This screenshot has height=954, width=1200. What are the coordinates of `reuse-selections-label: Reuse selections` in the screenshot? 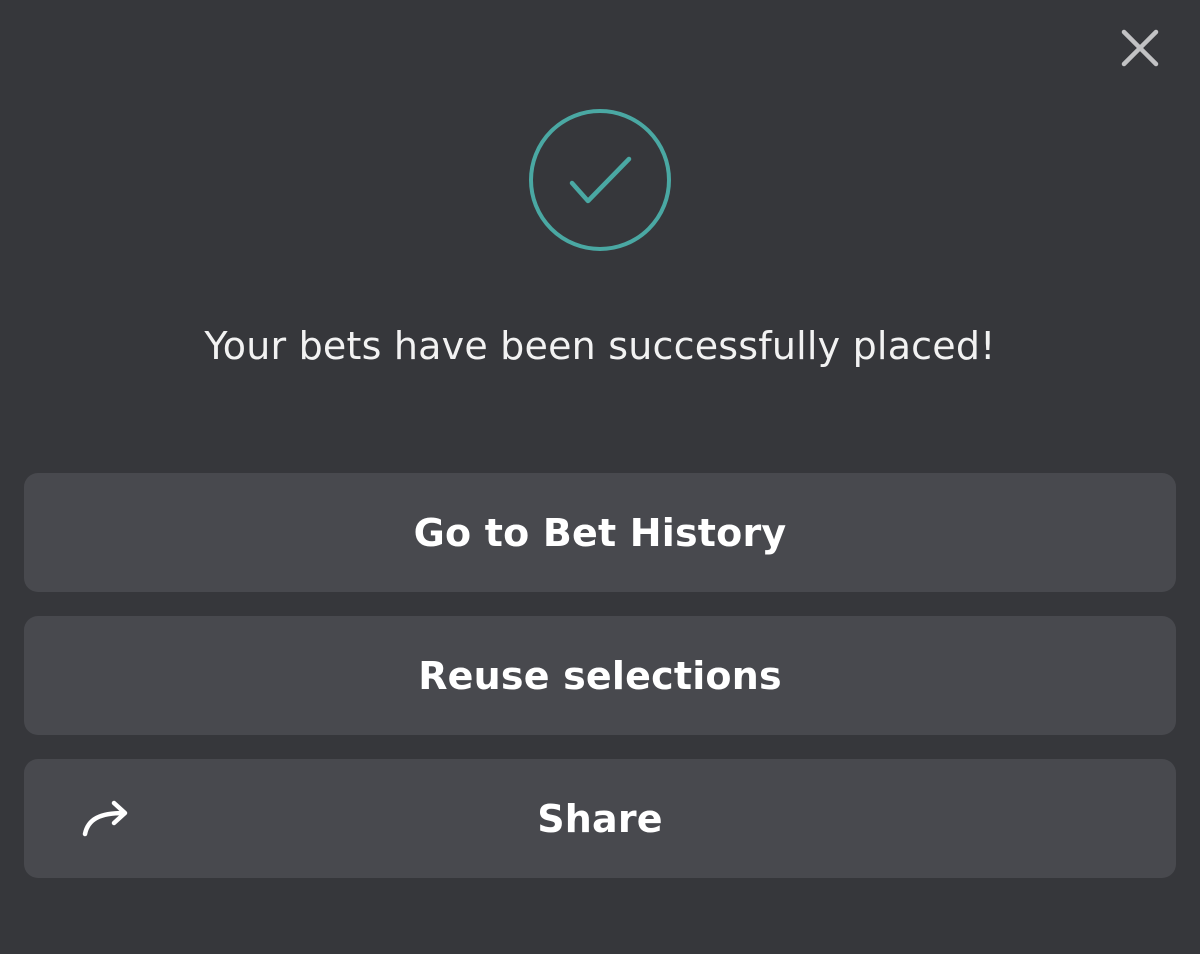 It's located at (600, 675).